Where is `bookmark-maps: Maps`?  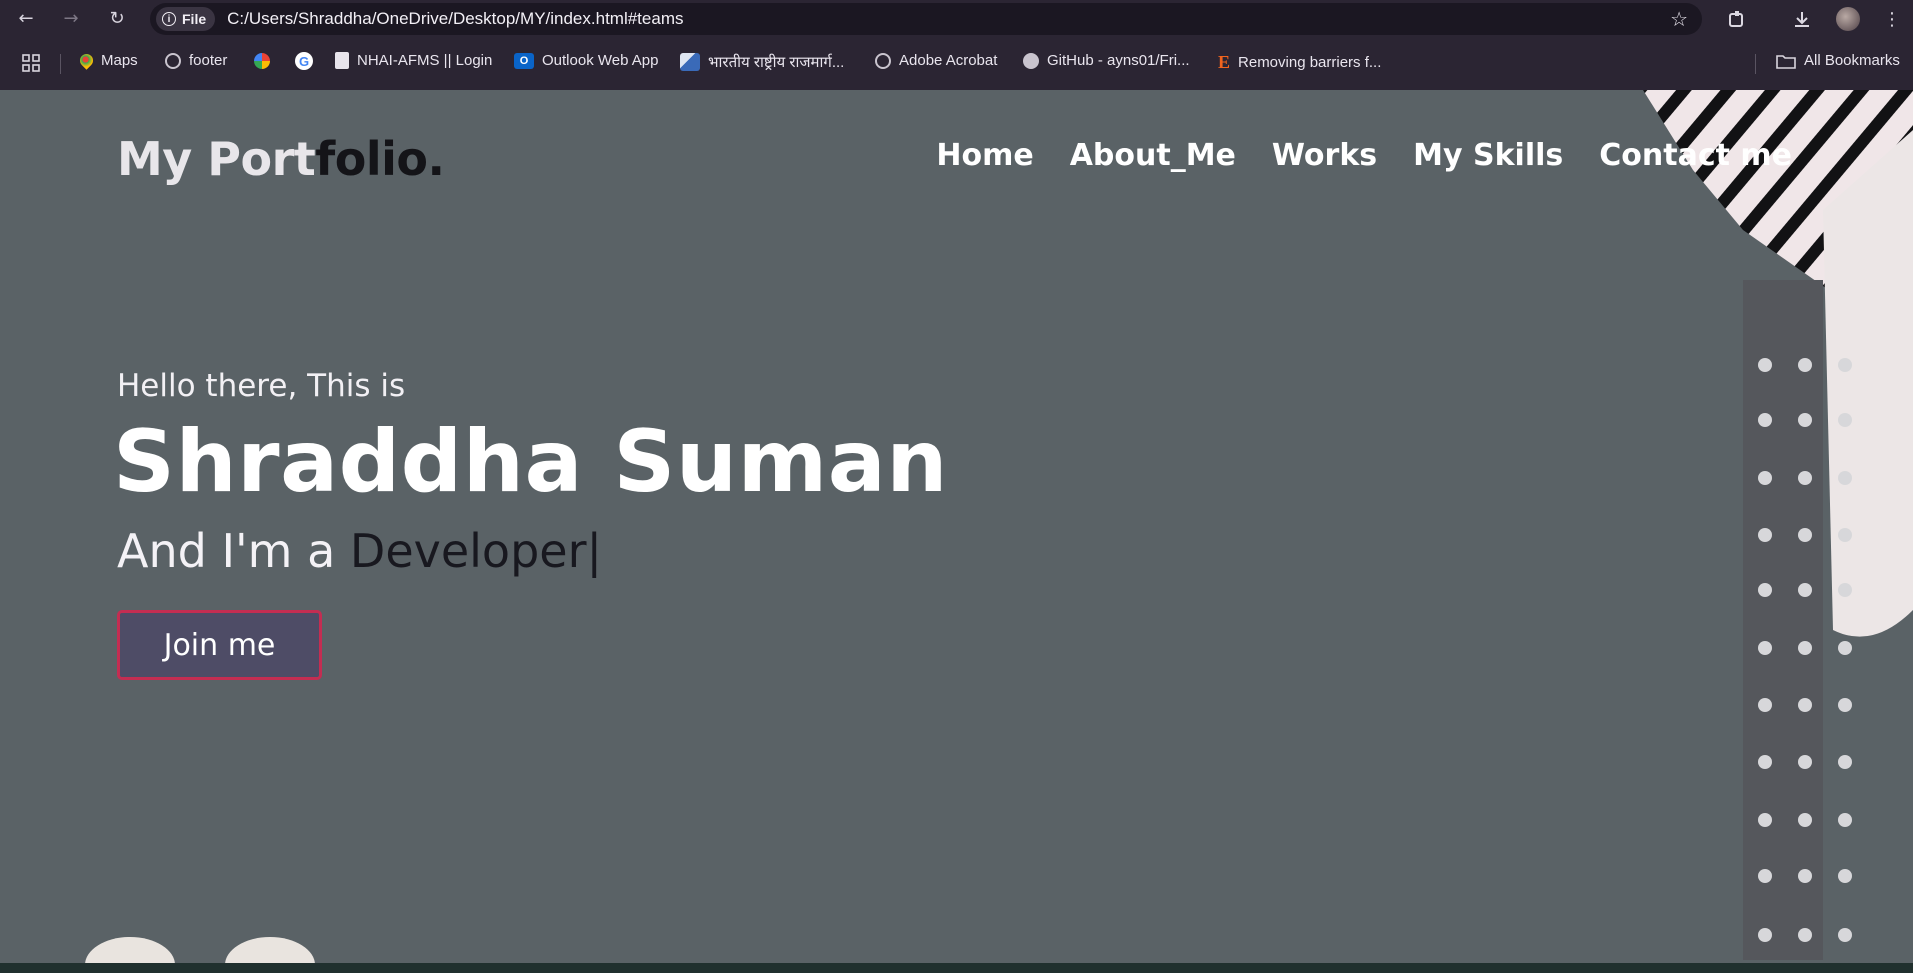 bookmark-maps: Maps is located at coordinates (107, 60).